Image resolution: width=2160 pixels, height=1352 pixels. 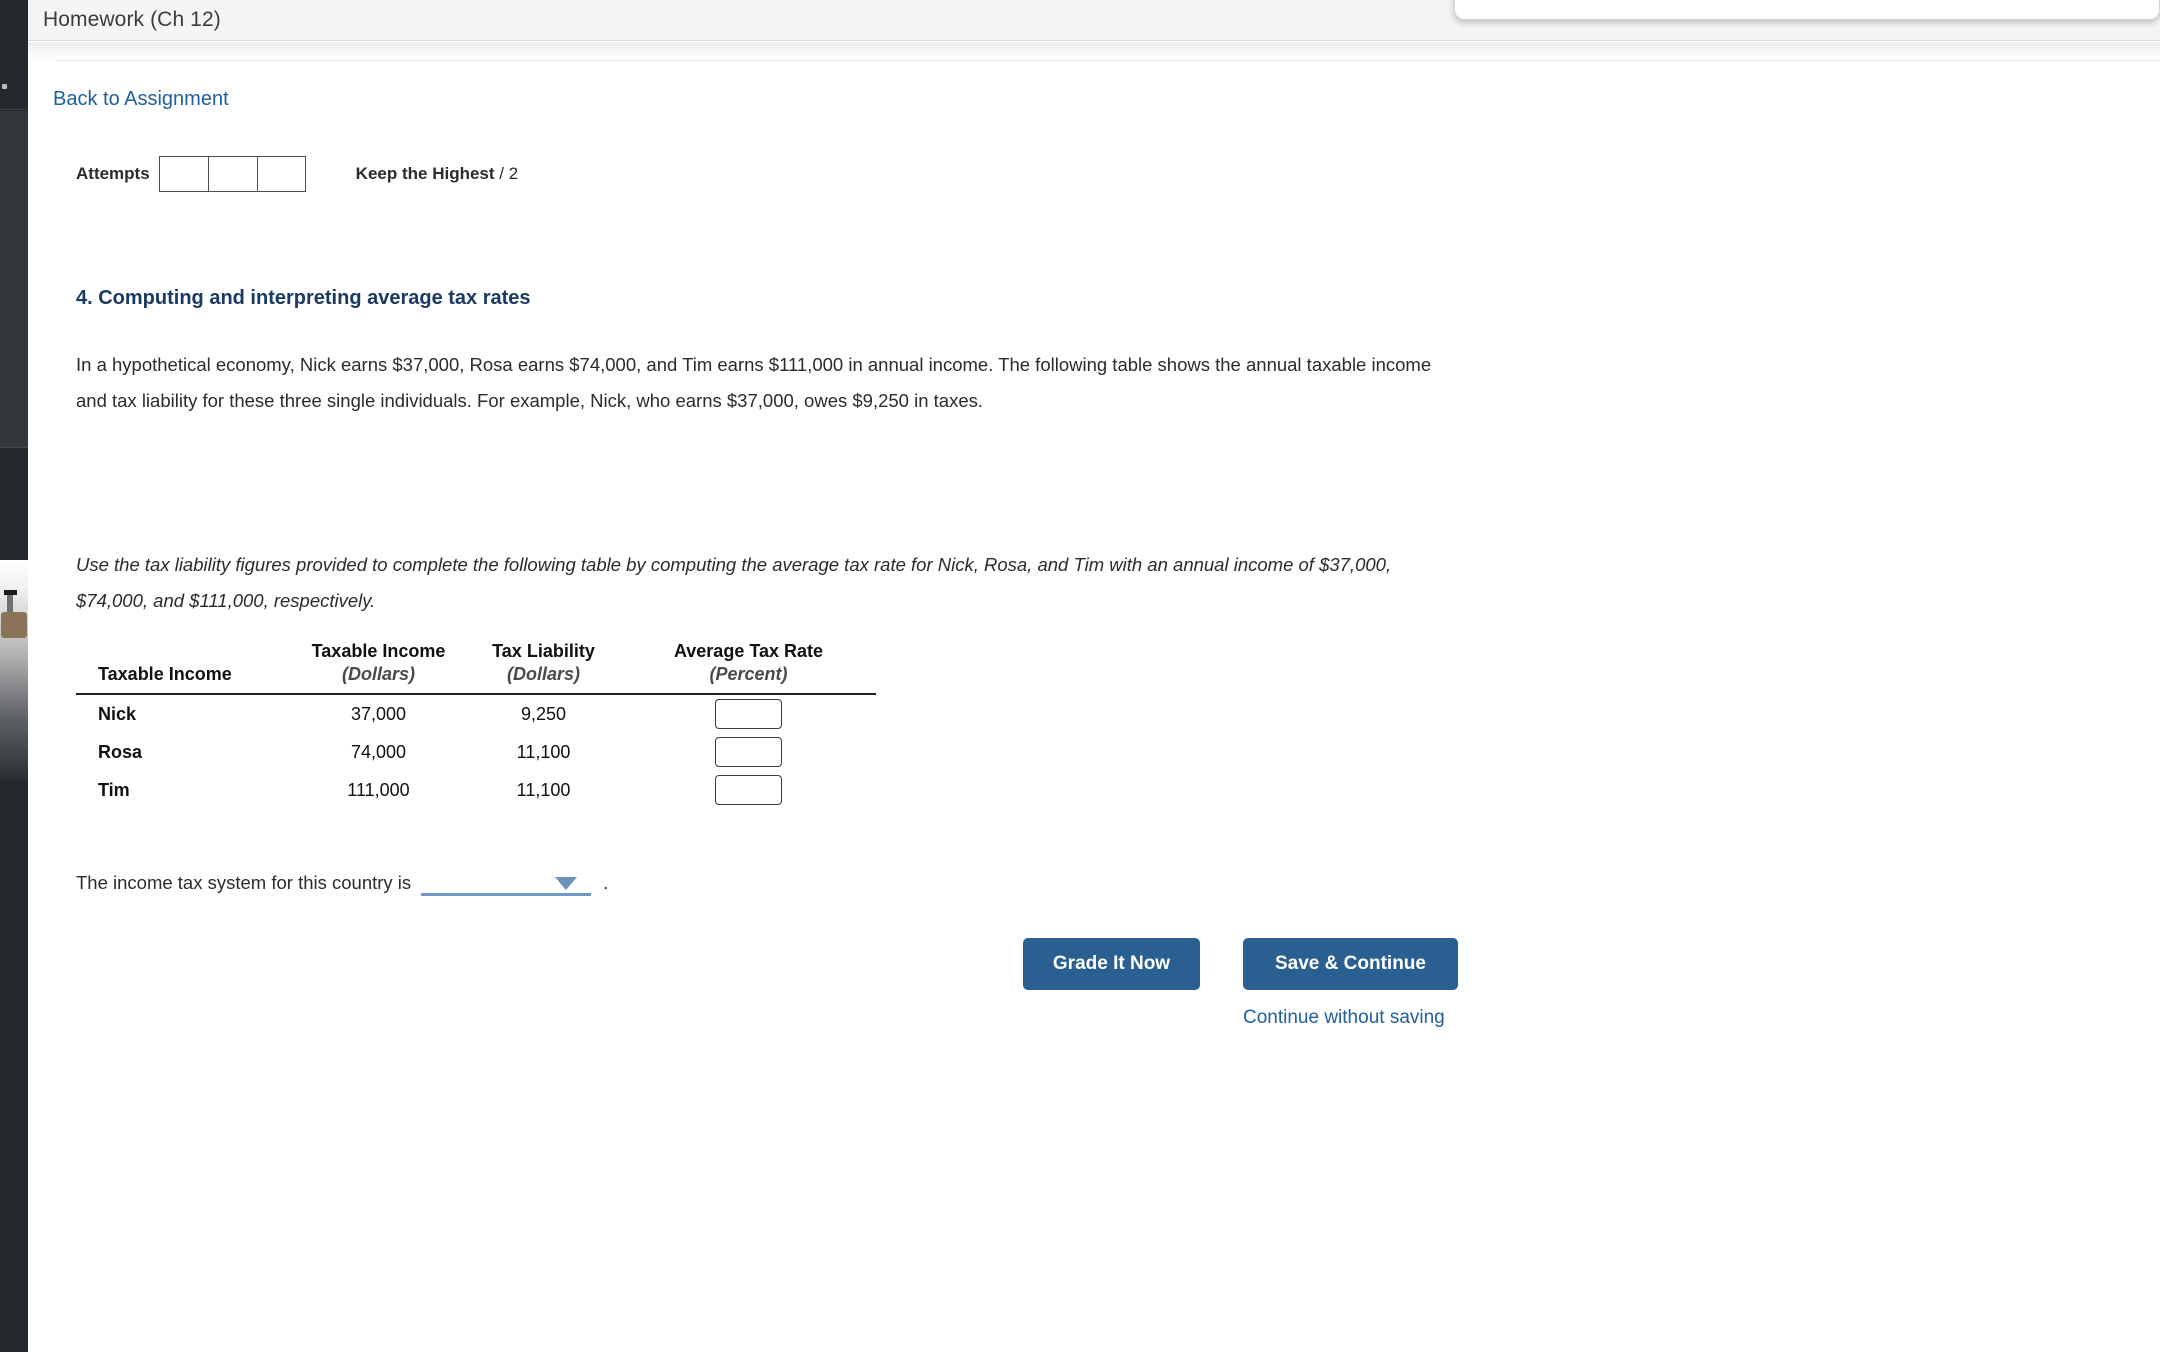 I want to click on header-sub-dollars-liability: (Dollars), so click(x=543, y=674).